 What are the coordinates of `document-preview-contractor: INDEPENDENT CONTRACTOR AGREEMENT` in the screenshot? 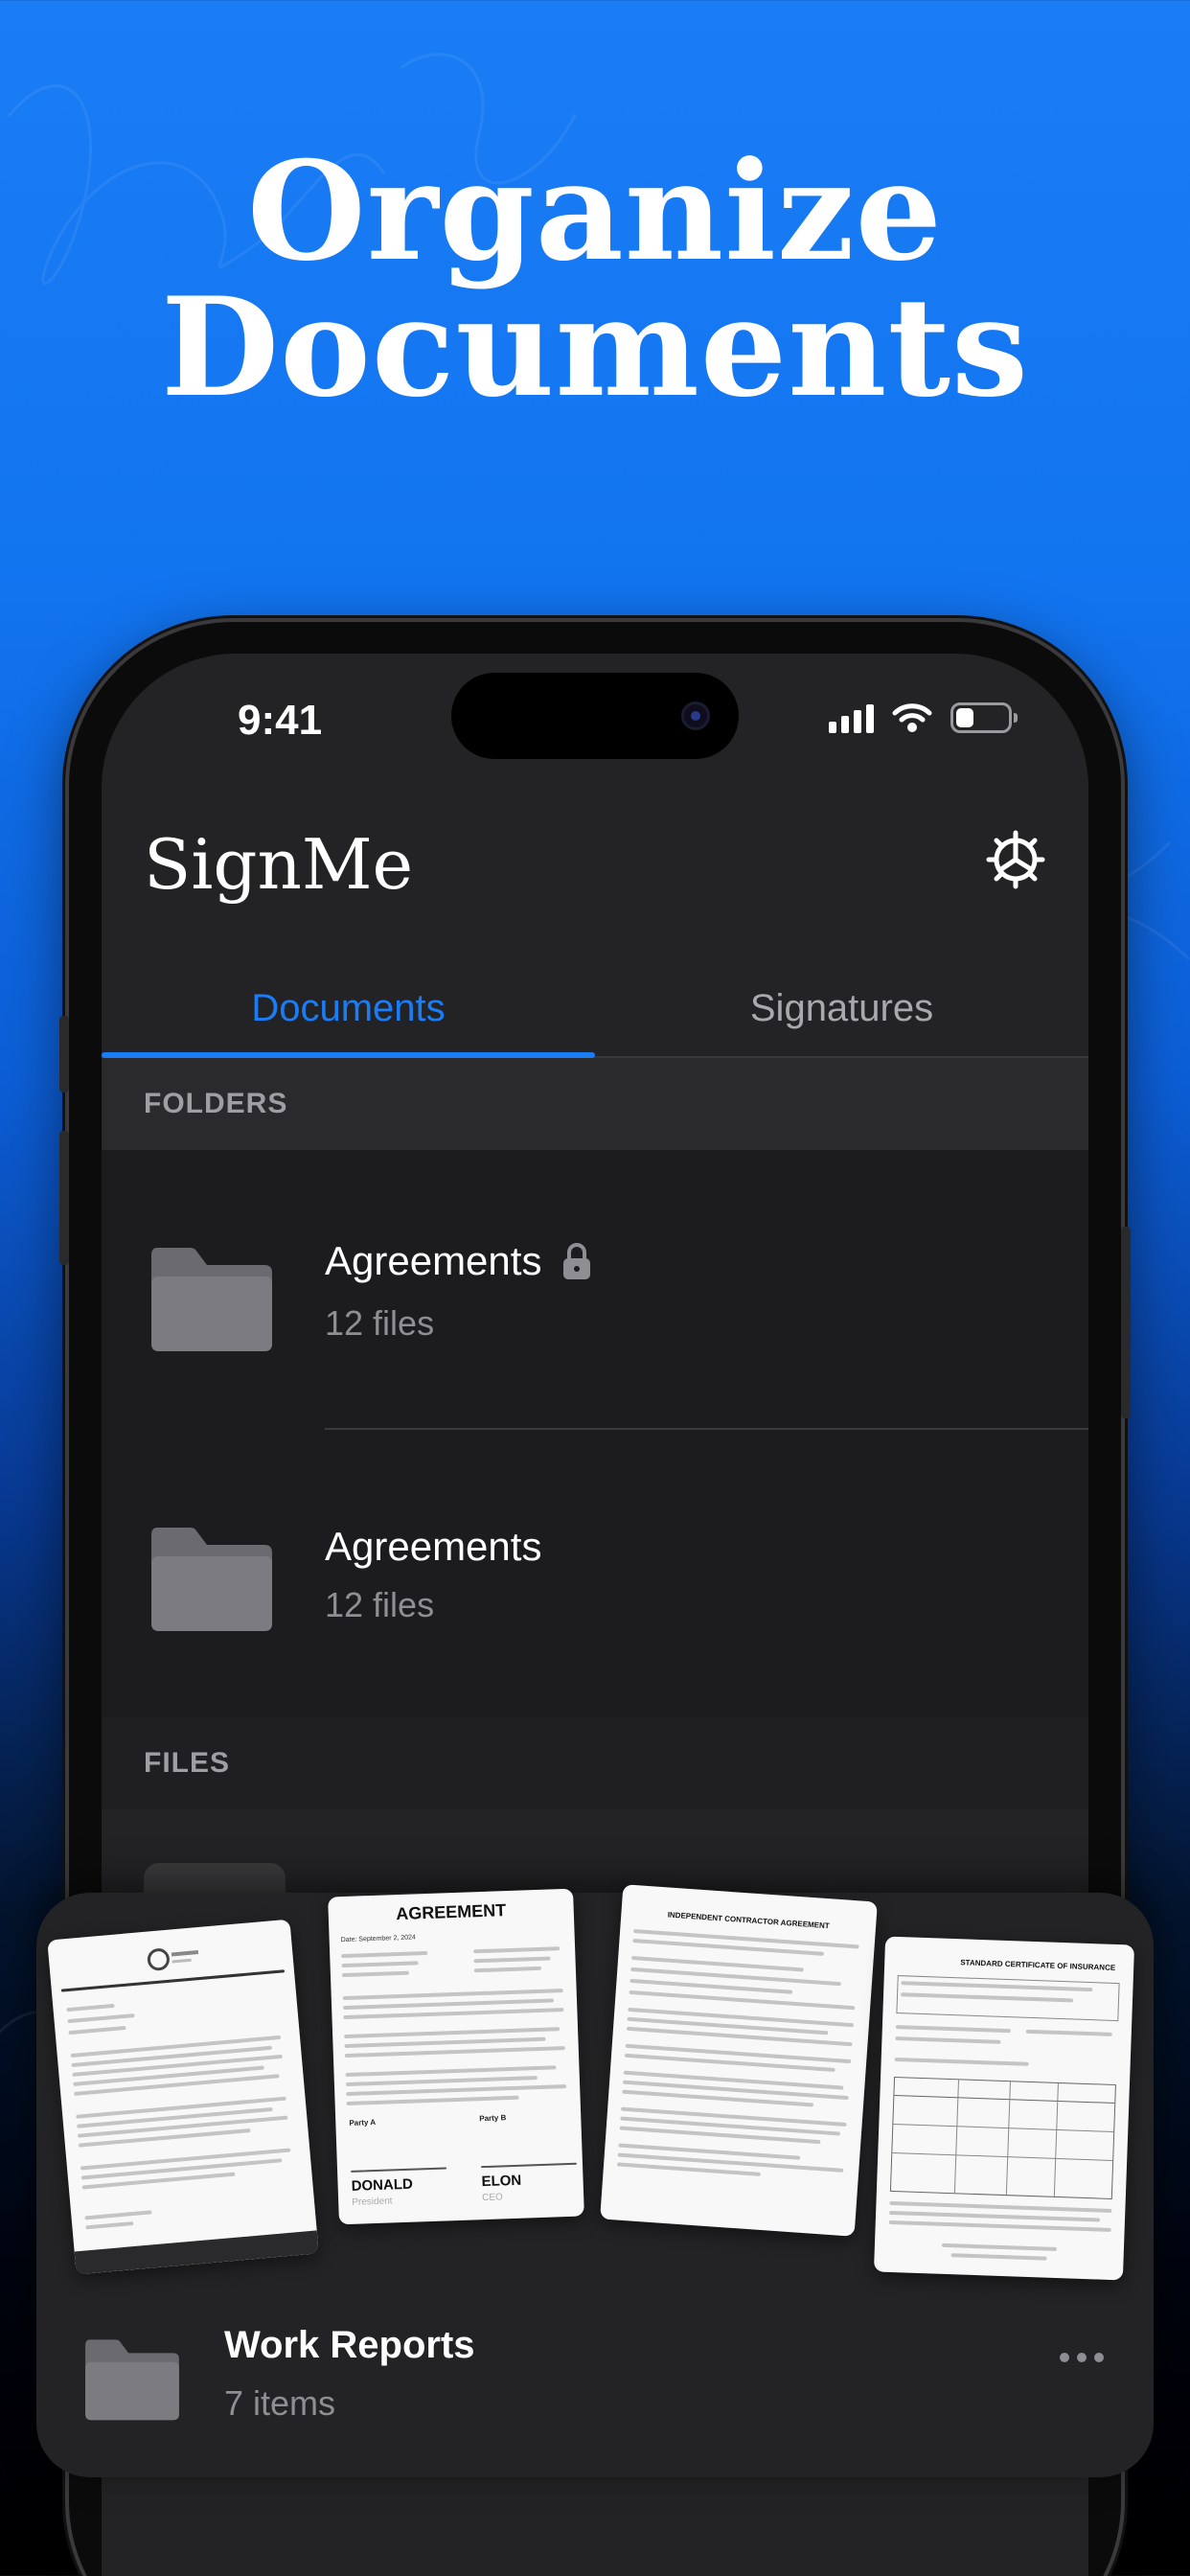 It's located at (739, 2060).